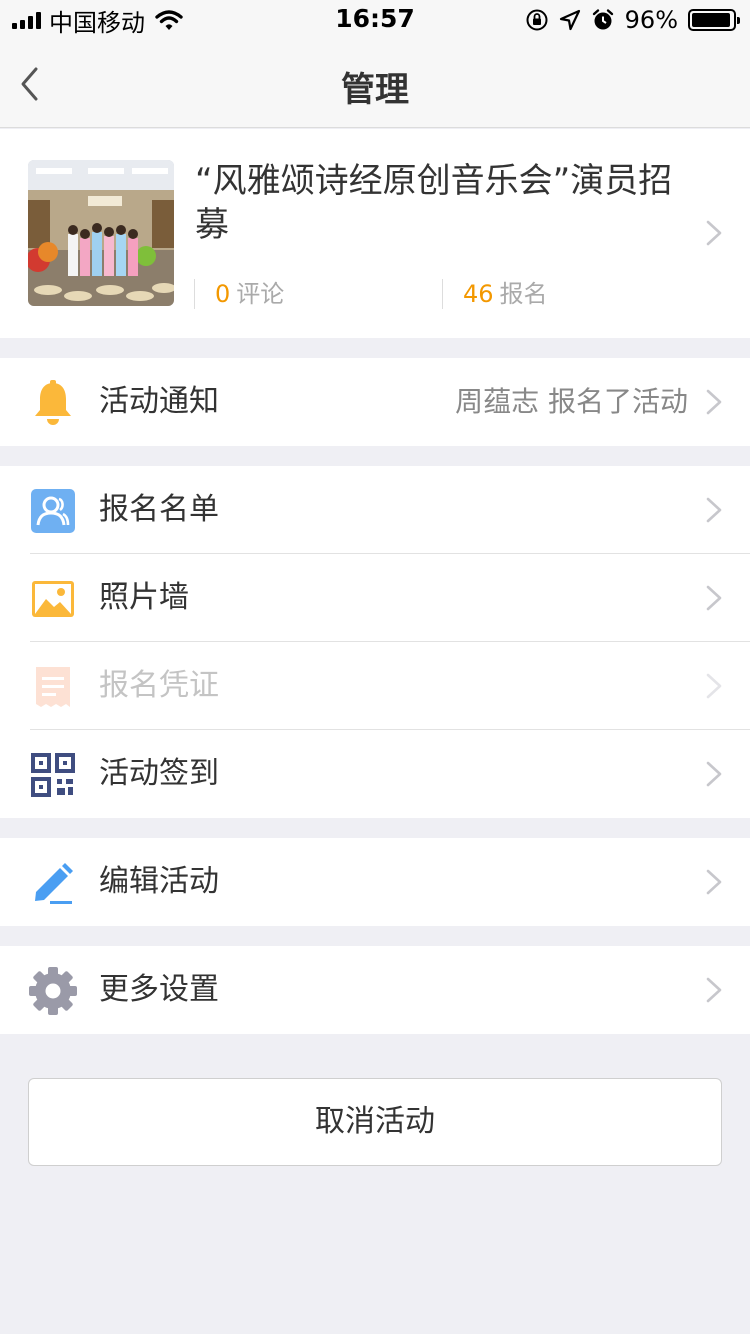 The height and width of the screenshot is (1334, 750). What do you see at coordinates (571, 401) in the screenshot?
I see `activity-notification-value: 周蕴志 报名了活动` at bounding box center [571, 401].